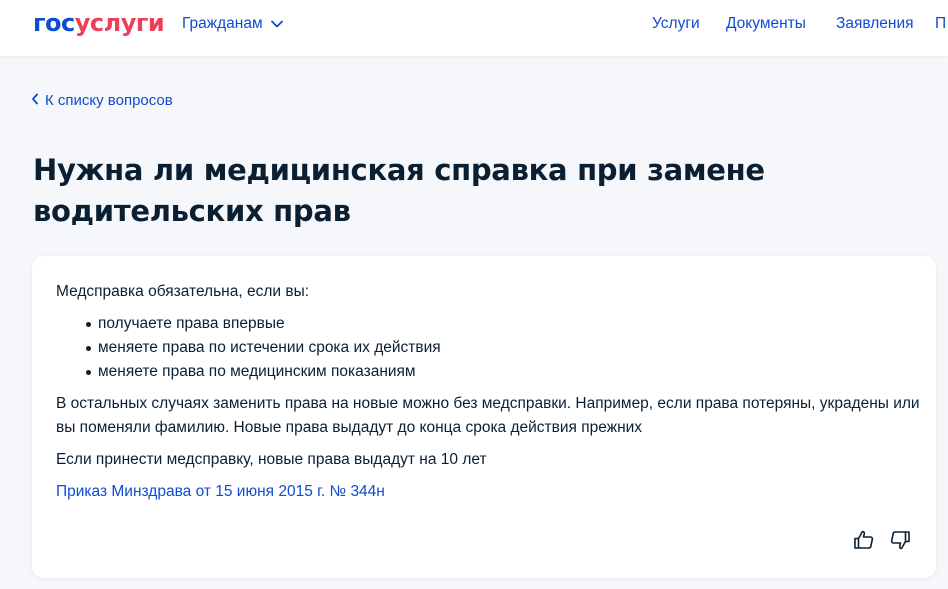 The image size is (948, 589). Describe the element at coordinates (875, 24) in the screenshot. I see `nav-applications: Заявления` at that location.